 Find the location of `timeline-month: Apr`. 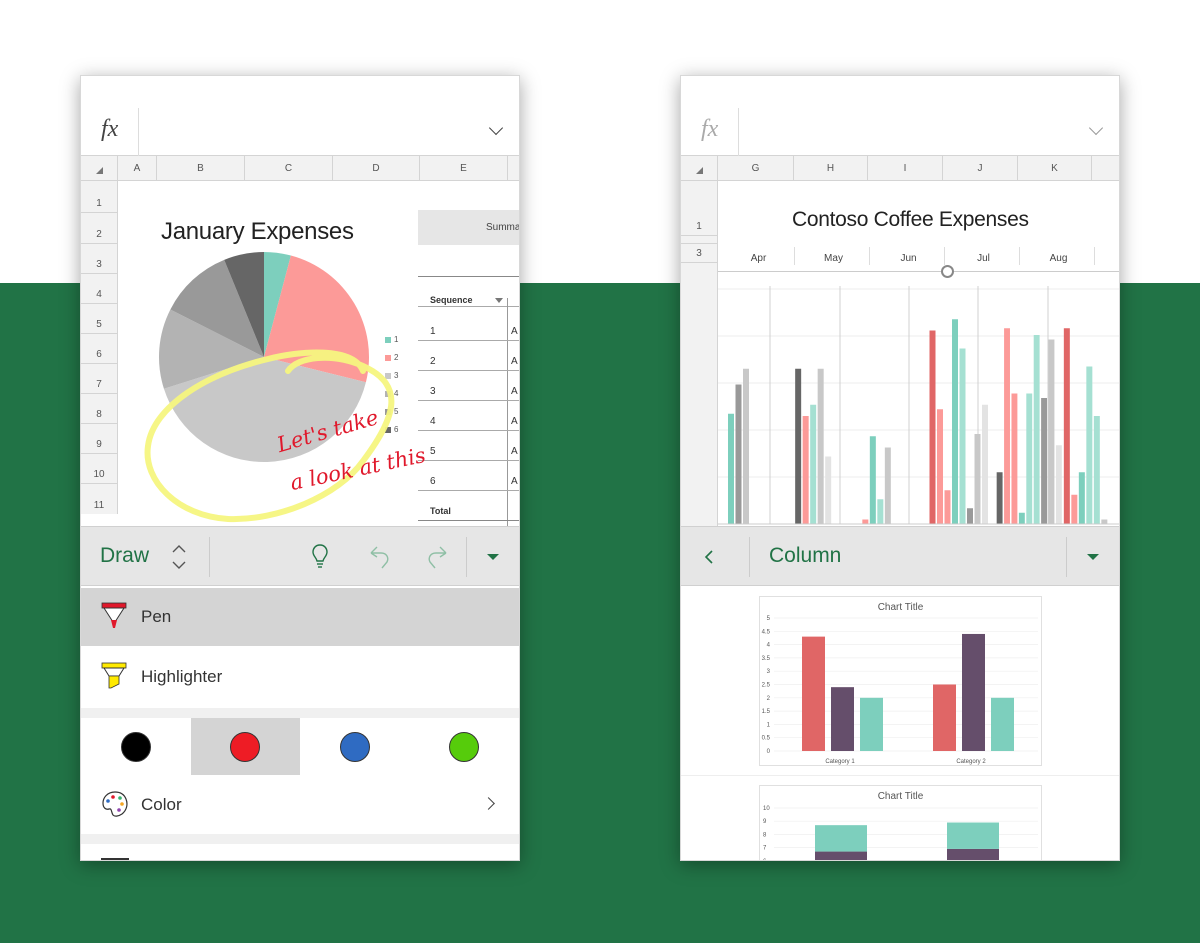

timeline-month: Apr is located at coordinates (758, 258).